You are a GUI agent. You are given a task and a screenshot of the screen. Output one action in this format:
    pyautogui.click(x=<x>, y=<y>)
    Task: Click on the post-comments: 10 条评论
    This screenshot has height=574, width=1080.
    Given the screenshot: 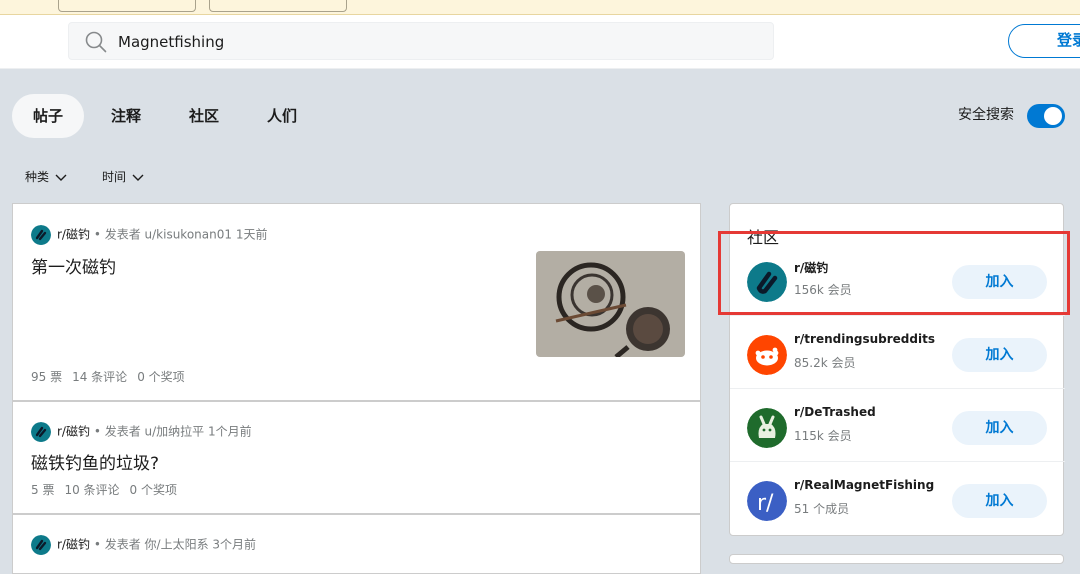 What is the action you would take?
    pyautogui.click(x=91, y=490)
    